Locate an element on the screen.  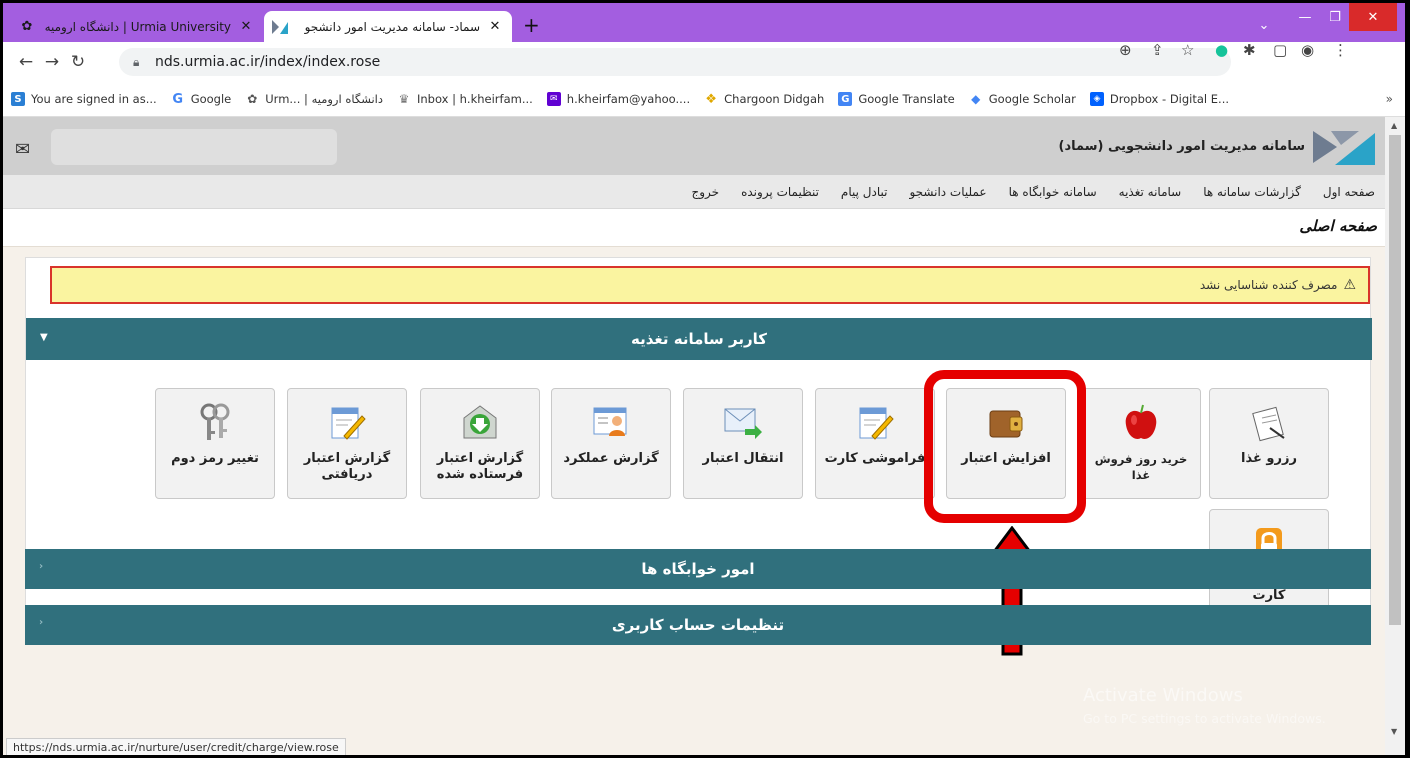
tile-label: خرید روز فروش غذا is located at coordinates (1141, 467).